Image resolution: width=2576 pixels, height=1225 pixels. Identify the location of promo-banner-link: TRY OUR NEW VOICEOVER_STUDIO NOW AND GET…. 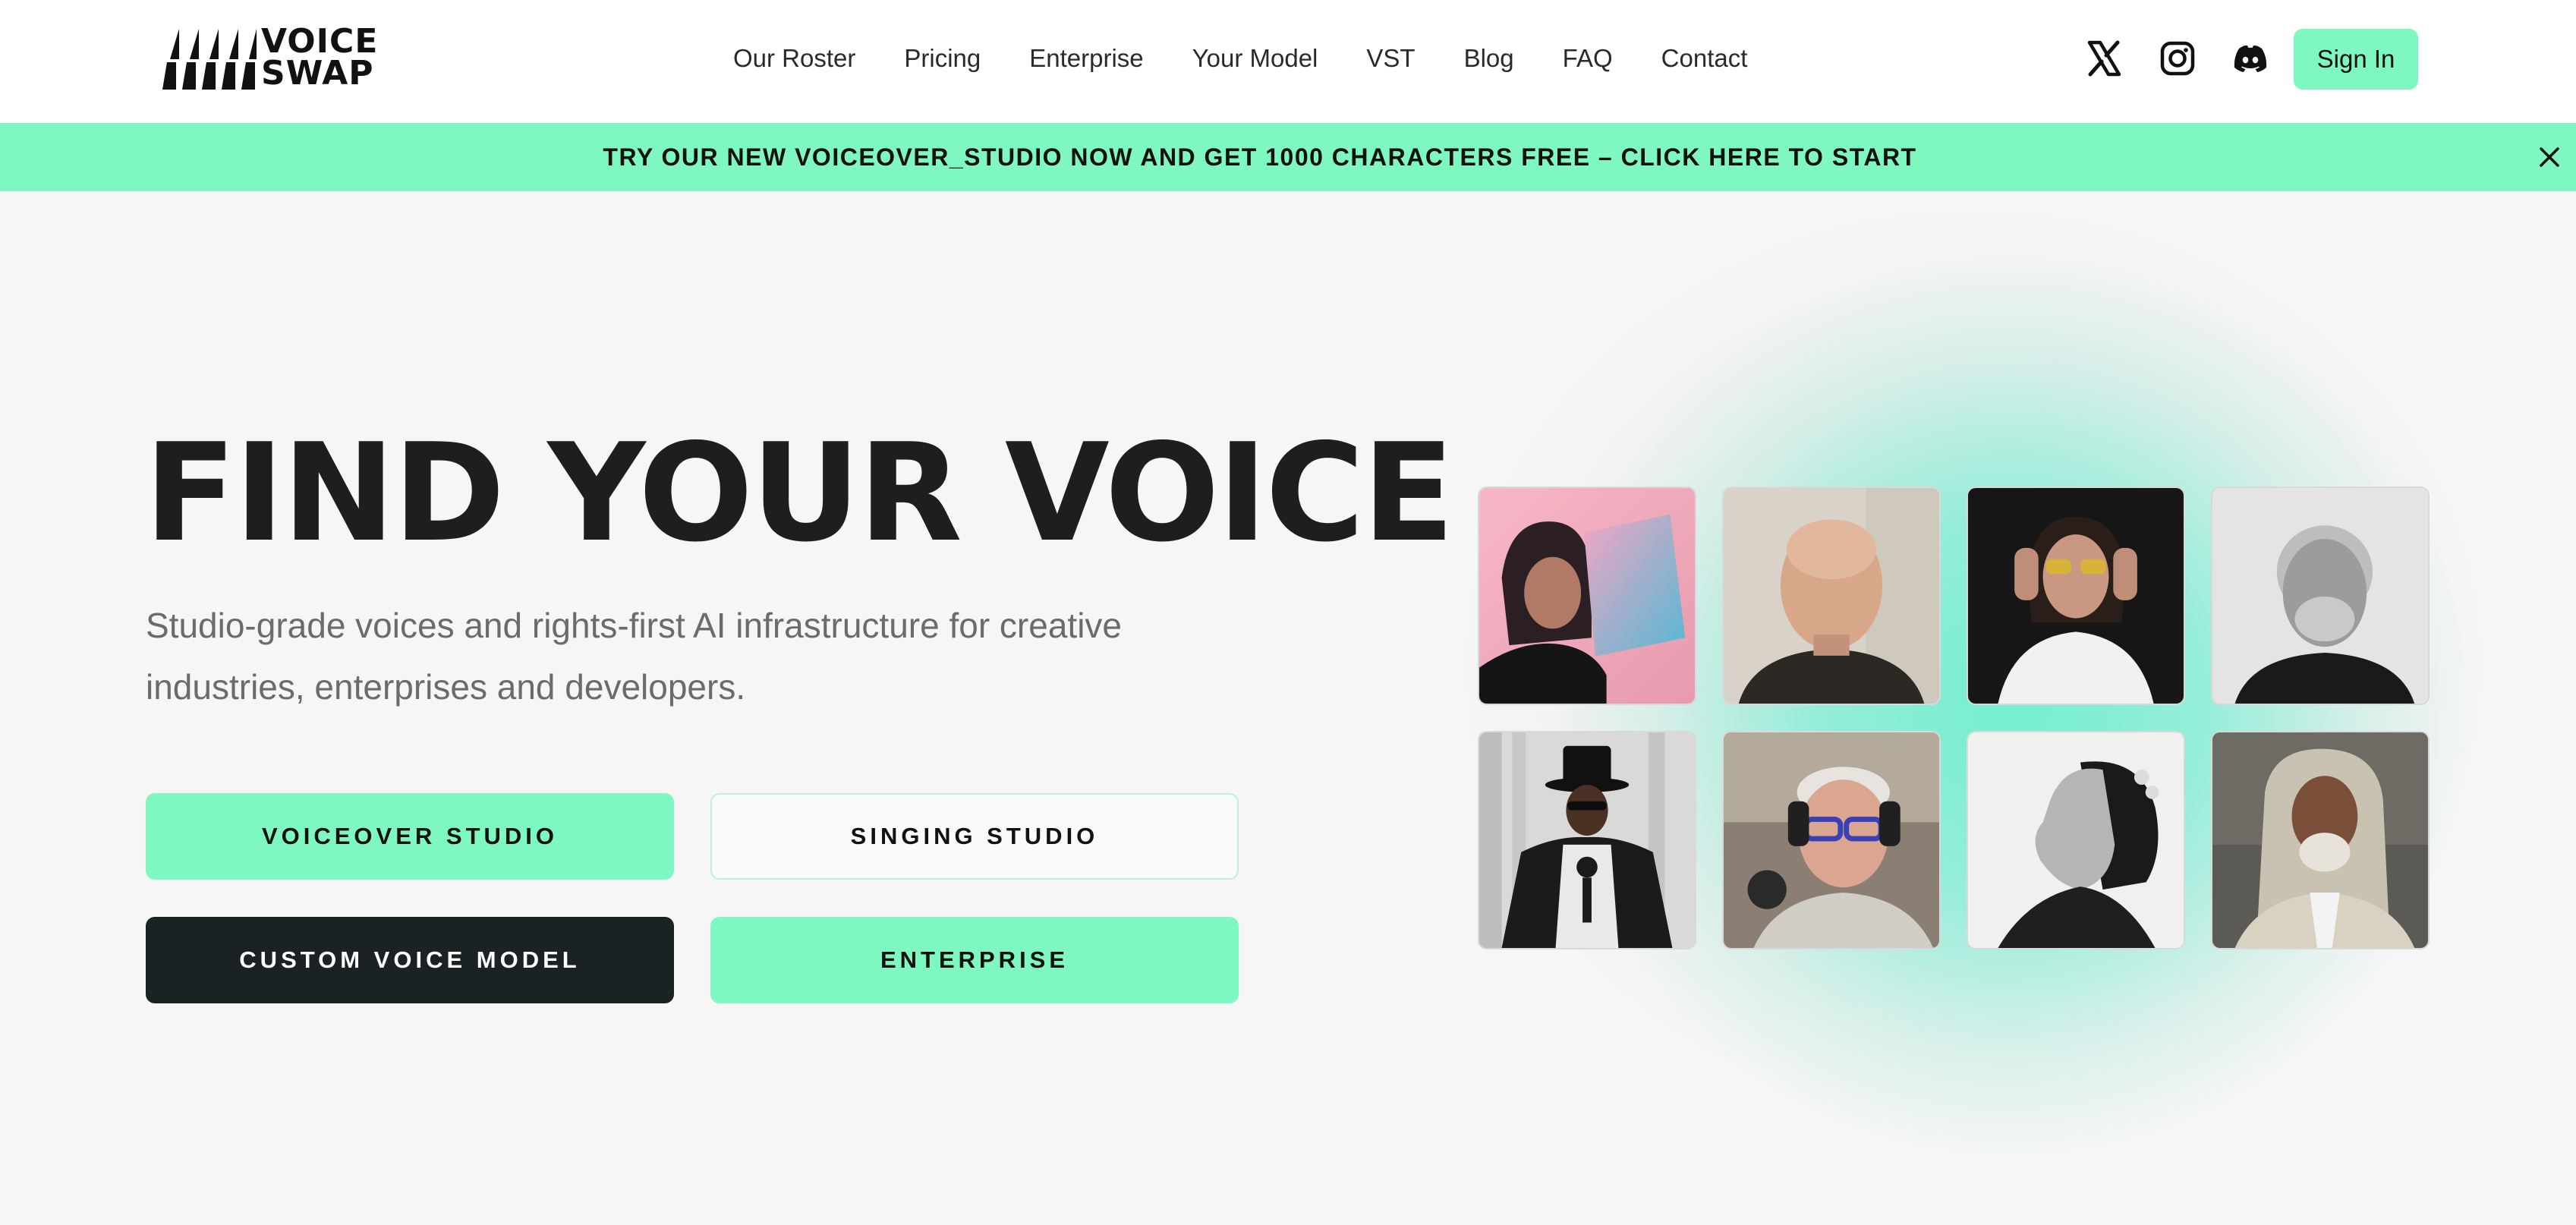
(1260, 157).